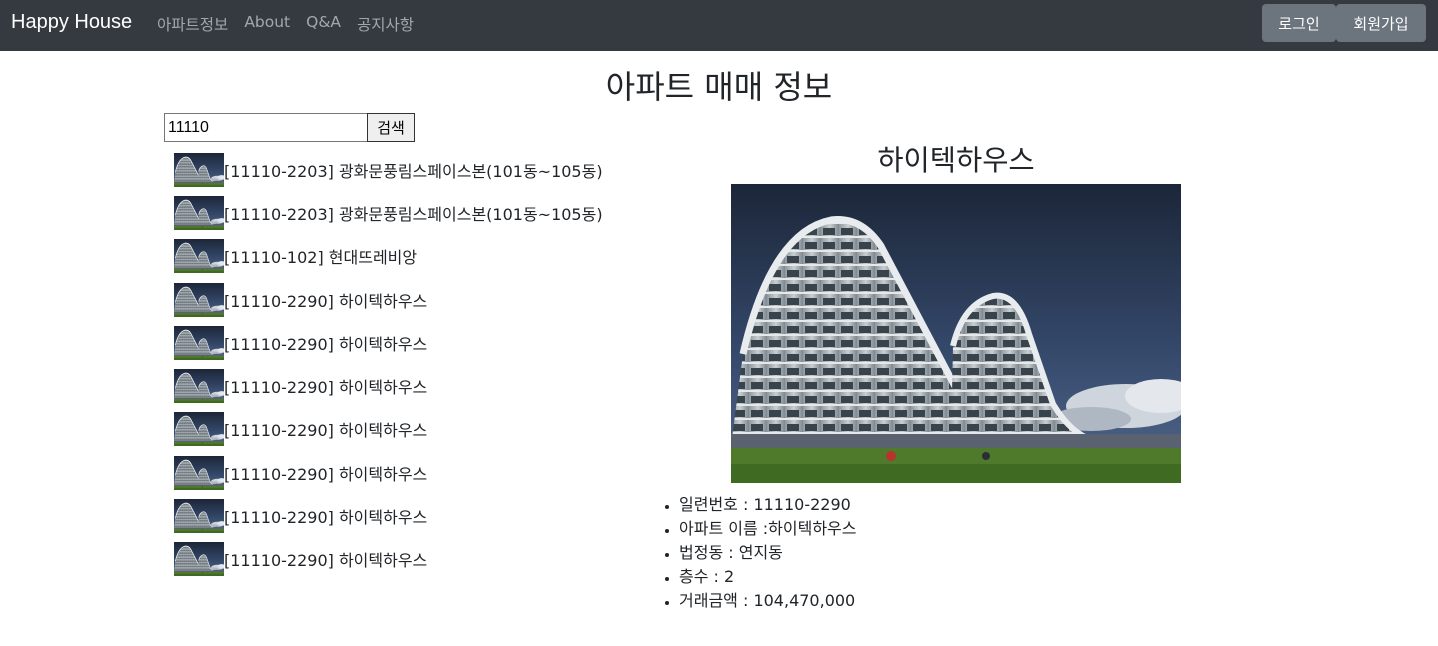 This screenshot has height=646, width=1438. I want to click on nav-links: 아파트정보 About Q&A 공지사항, so click(285, 24).